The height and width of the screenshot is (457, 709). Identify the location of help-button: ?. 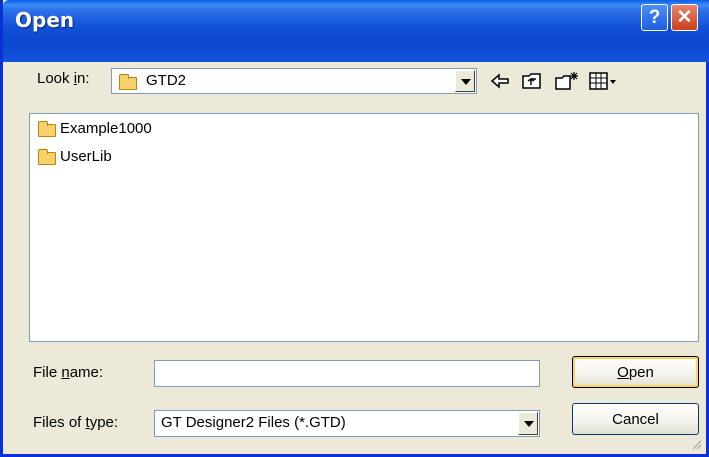
(654, 17).